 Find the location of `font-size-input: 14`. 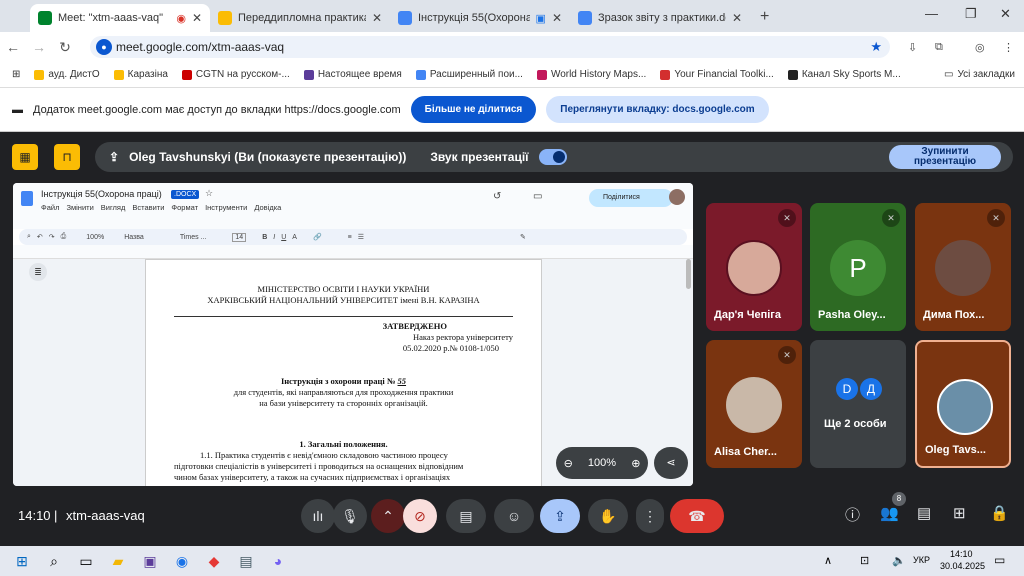

font-size-input: 14 is located at coordinates (239, 237).